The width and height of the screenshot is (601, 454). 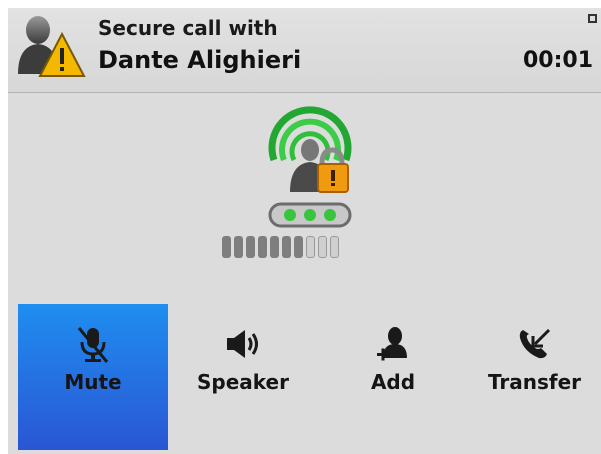 I want to click on transfer-label: Transfer, so click(x=534, y=382).